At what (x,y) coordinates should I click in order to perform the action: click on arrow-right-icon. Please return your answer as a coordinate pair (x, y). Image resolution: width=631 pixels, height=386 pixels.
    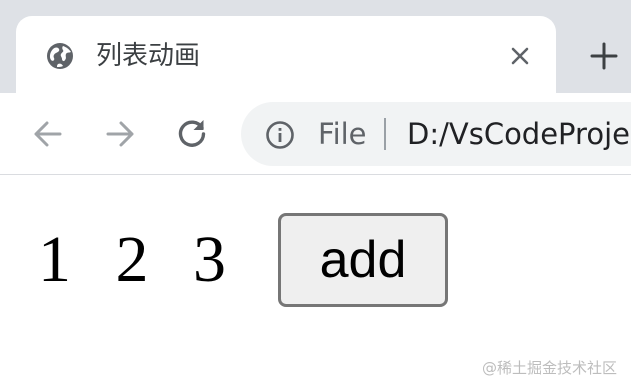
    Looking at the image, I should click on (120, 134).